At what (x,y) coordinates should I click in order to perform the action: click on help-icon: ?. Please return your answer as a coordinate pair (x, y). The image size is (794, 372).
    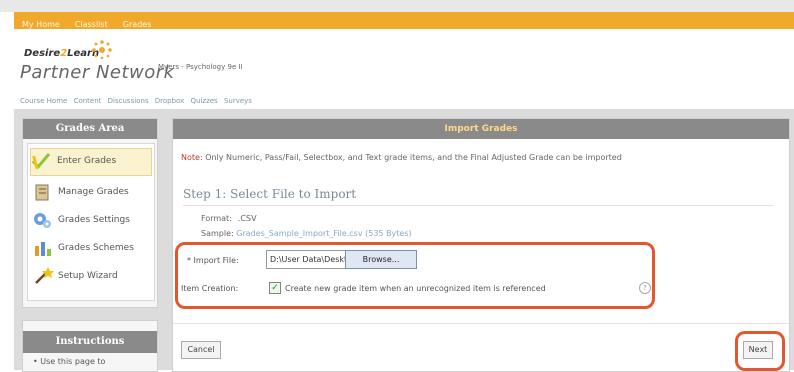
    Looking at the image, I should click on (645, 288).